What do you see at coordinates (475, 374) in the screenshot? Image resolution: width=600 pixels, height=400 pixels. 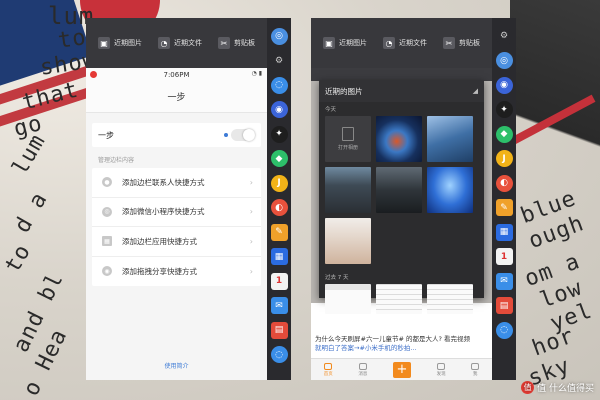 I see `nav-label: 我` at bounding box center [475, 374].